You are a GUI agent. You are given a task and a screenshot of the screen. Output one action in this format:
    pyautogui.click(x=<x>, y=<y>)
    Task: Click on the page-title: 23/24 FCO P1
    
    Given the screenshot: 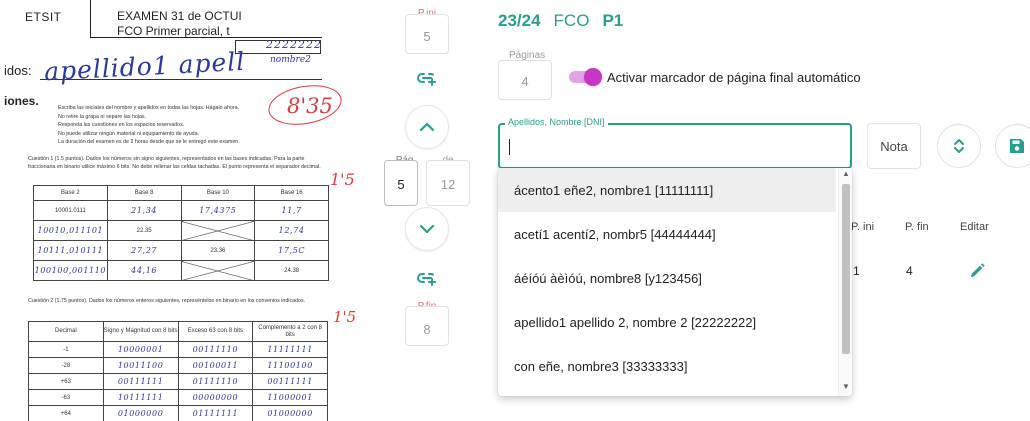 What is the action you would take?
    pyautogui.click(x=567, y=21)
    